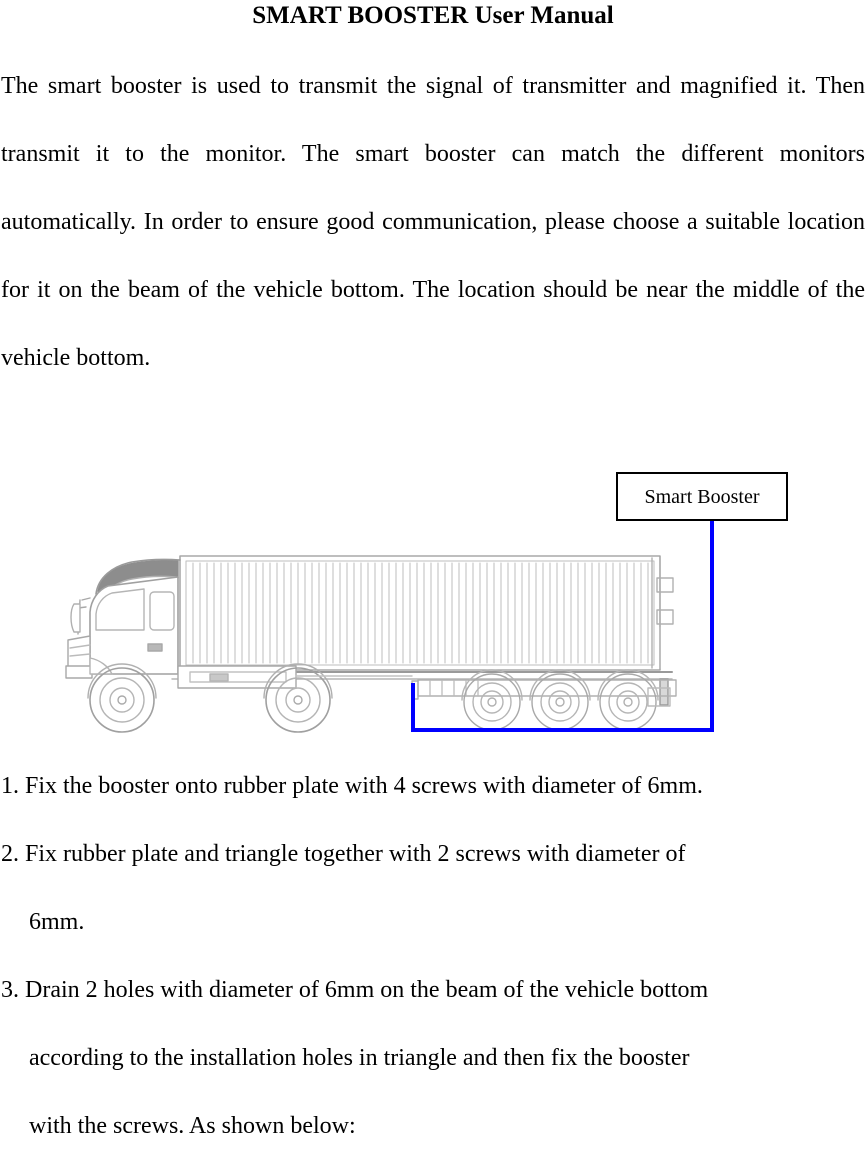 The width and height of the screenshot is (866, 1160). I want to click on page-title: SMART BOOSTER User Manual, so click(433, 15).